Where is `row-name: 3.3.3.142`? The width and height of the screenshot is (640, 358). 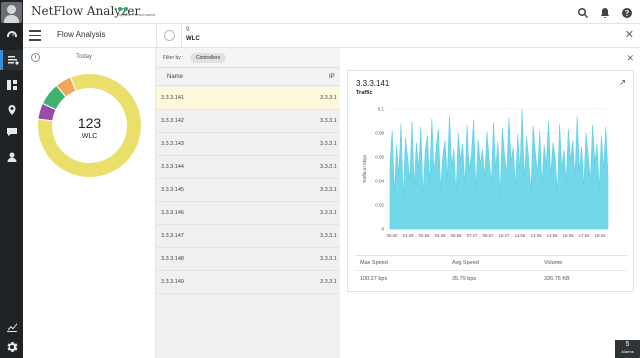
row-name: 3.3.3.142 is located at coordinates (172, 121).